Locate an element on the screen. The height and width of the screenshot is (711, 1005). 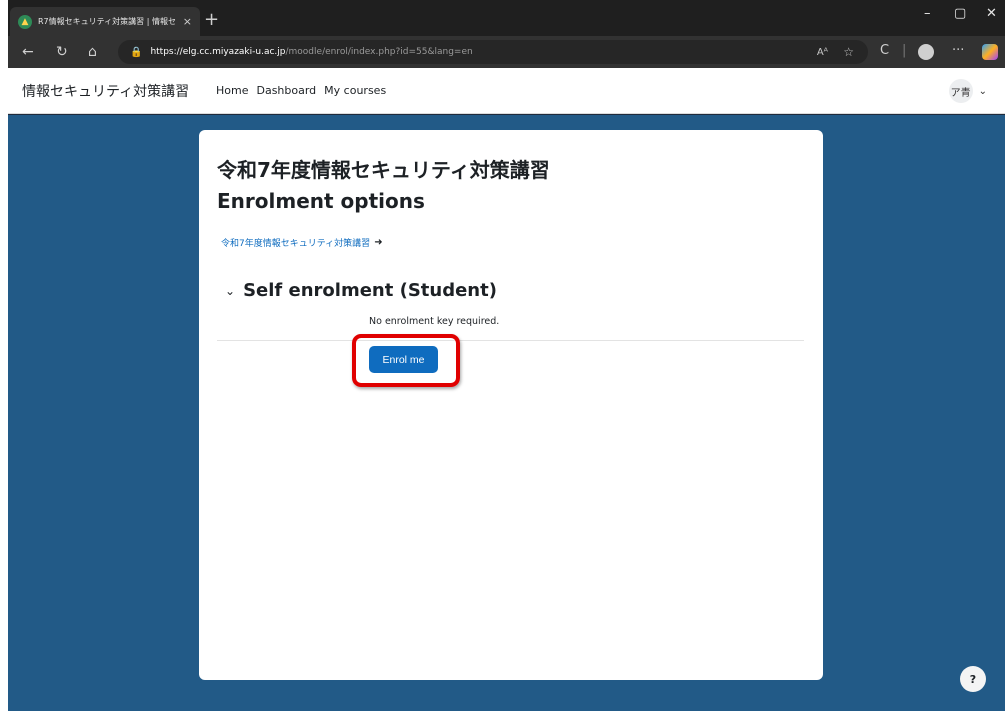
divider is located at coordinates (510, 340).